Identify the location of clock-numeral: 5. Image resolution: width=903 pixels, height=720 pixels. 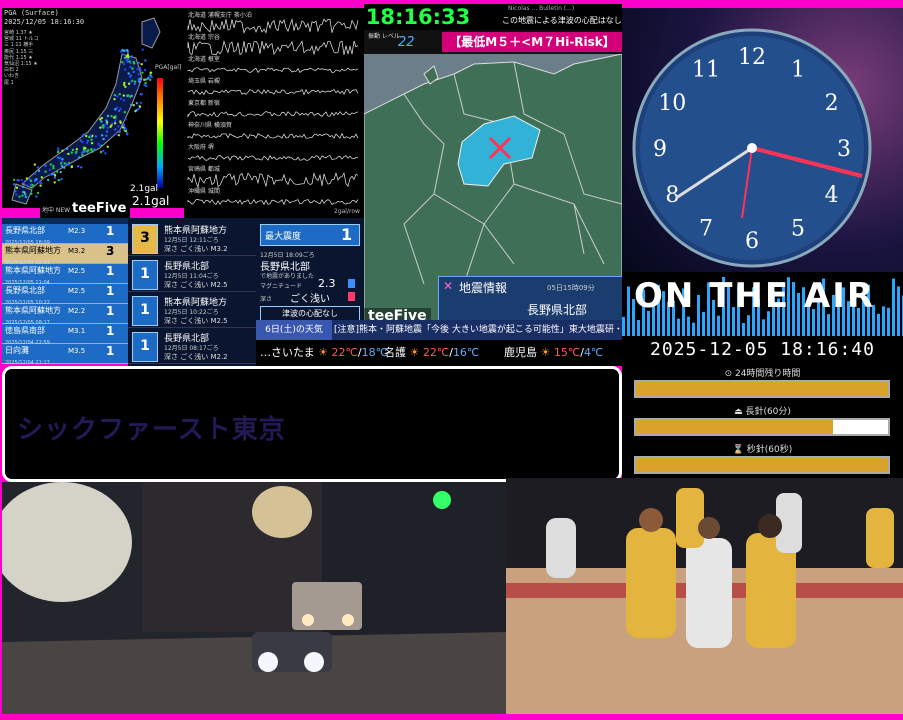
(798, 229).